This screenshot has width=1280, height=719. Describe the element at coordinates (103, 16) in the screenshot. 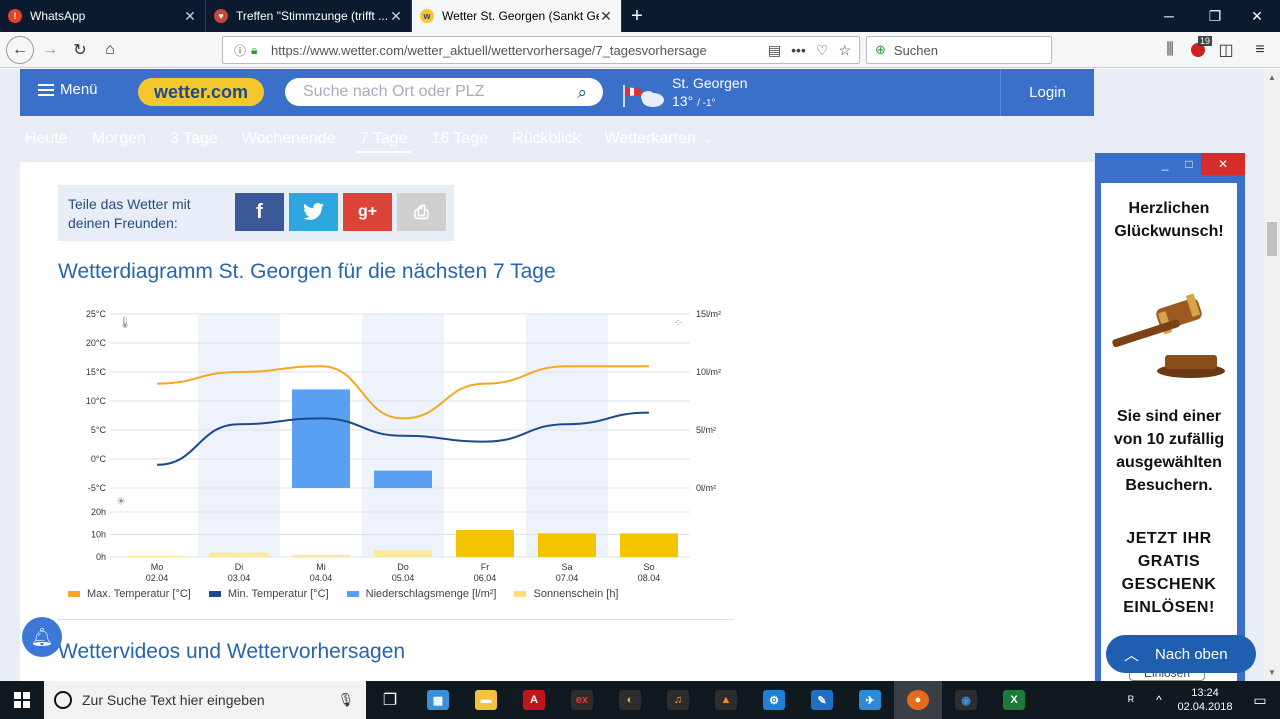

I see `tab-whatsapp: ! WhatsApp ✕` at that location.